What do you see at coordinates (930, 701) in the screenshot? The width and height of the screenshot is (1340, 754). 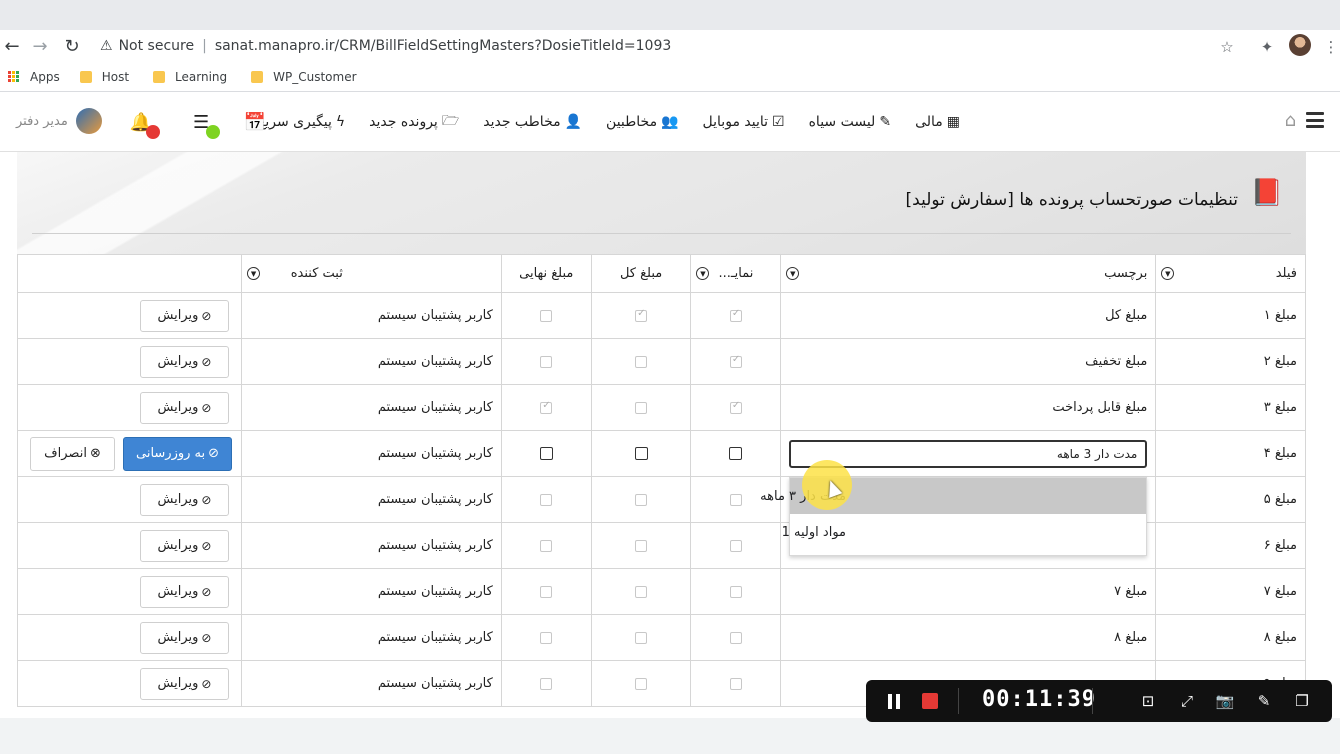 I see `stop-icon` at bounding box center [930, 701].